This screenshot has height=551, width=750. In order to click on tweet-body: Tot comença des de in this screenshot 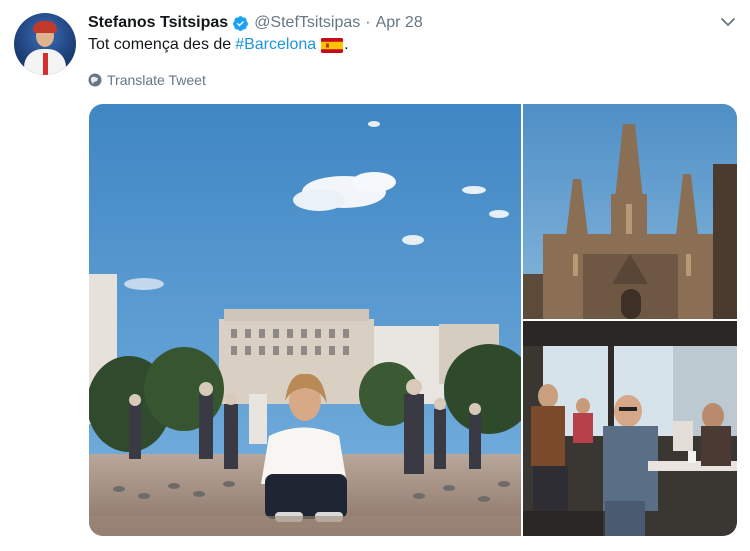, I will do `click(160, 44)`.